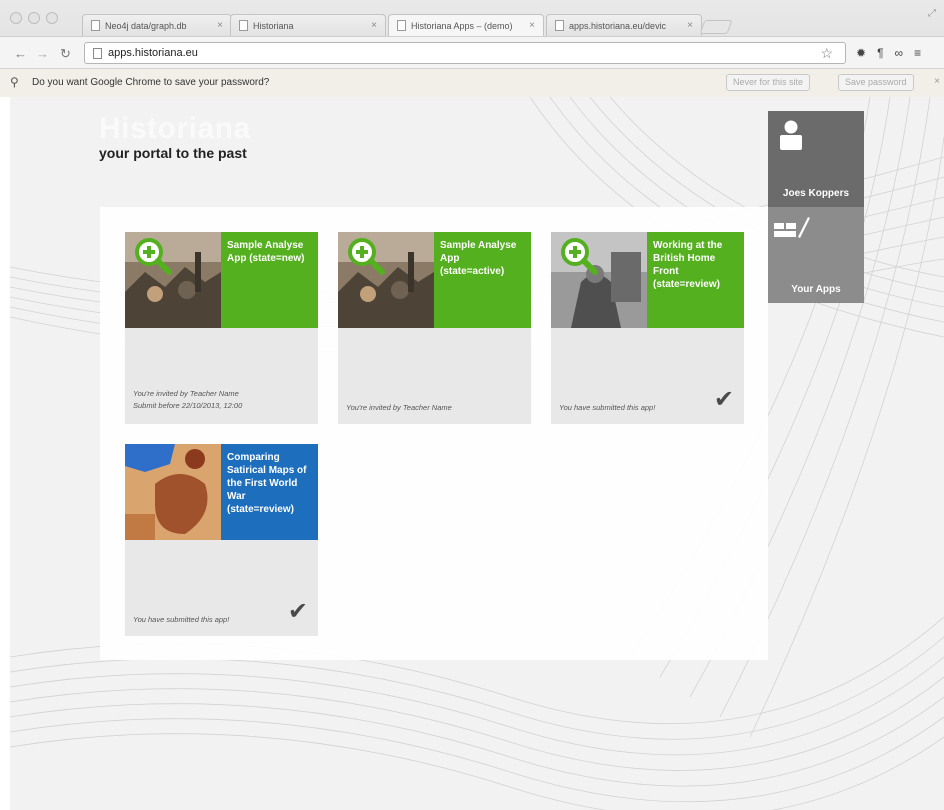 This screenshot has width=944, height=810. I want to click on window-controls, so click(34, 18).